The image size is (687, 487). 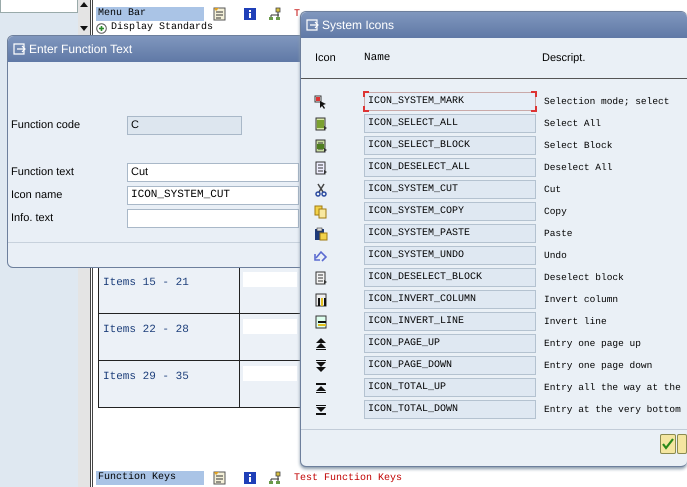 I want to click on field-label: Function code, so click(x=46, y=125).